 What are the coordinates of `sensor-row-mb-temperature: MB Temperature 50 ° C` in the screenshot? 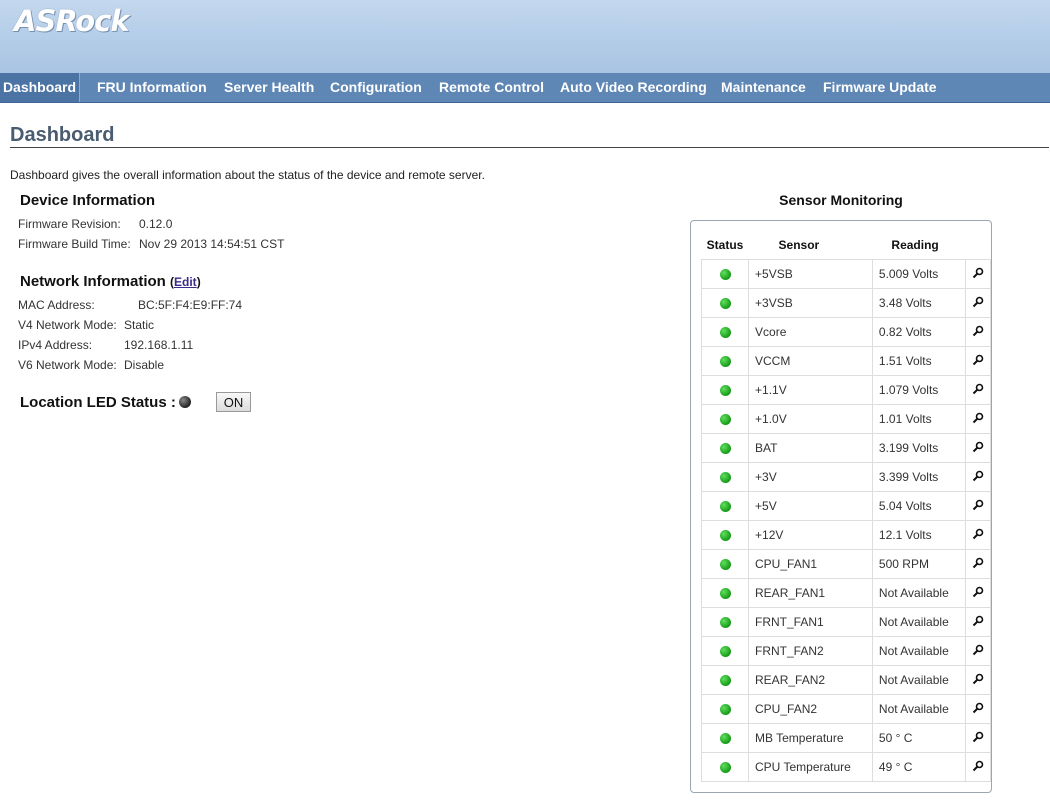 It's located at (845, 738).